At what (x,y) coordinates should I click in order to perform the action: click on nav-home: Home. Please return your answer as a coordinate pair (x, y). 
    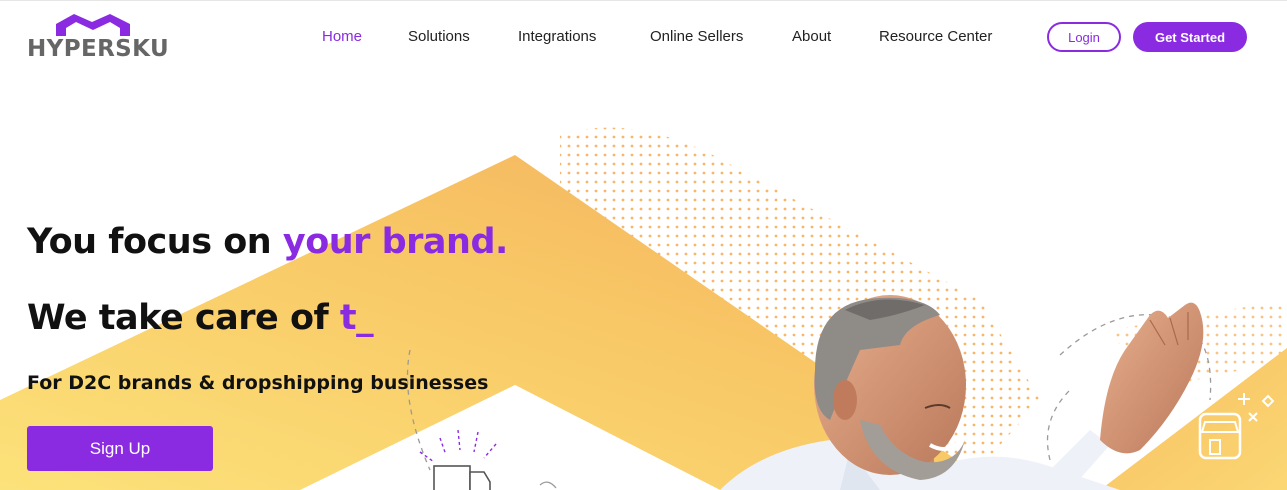
    Looking at the image, I should click on (342, 36).